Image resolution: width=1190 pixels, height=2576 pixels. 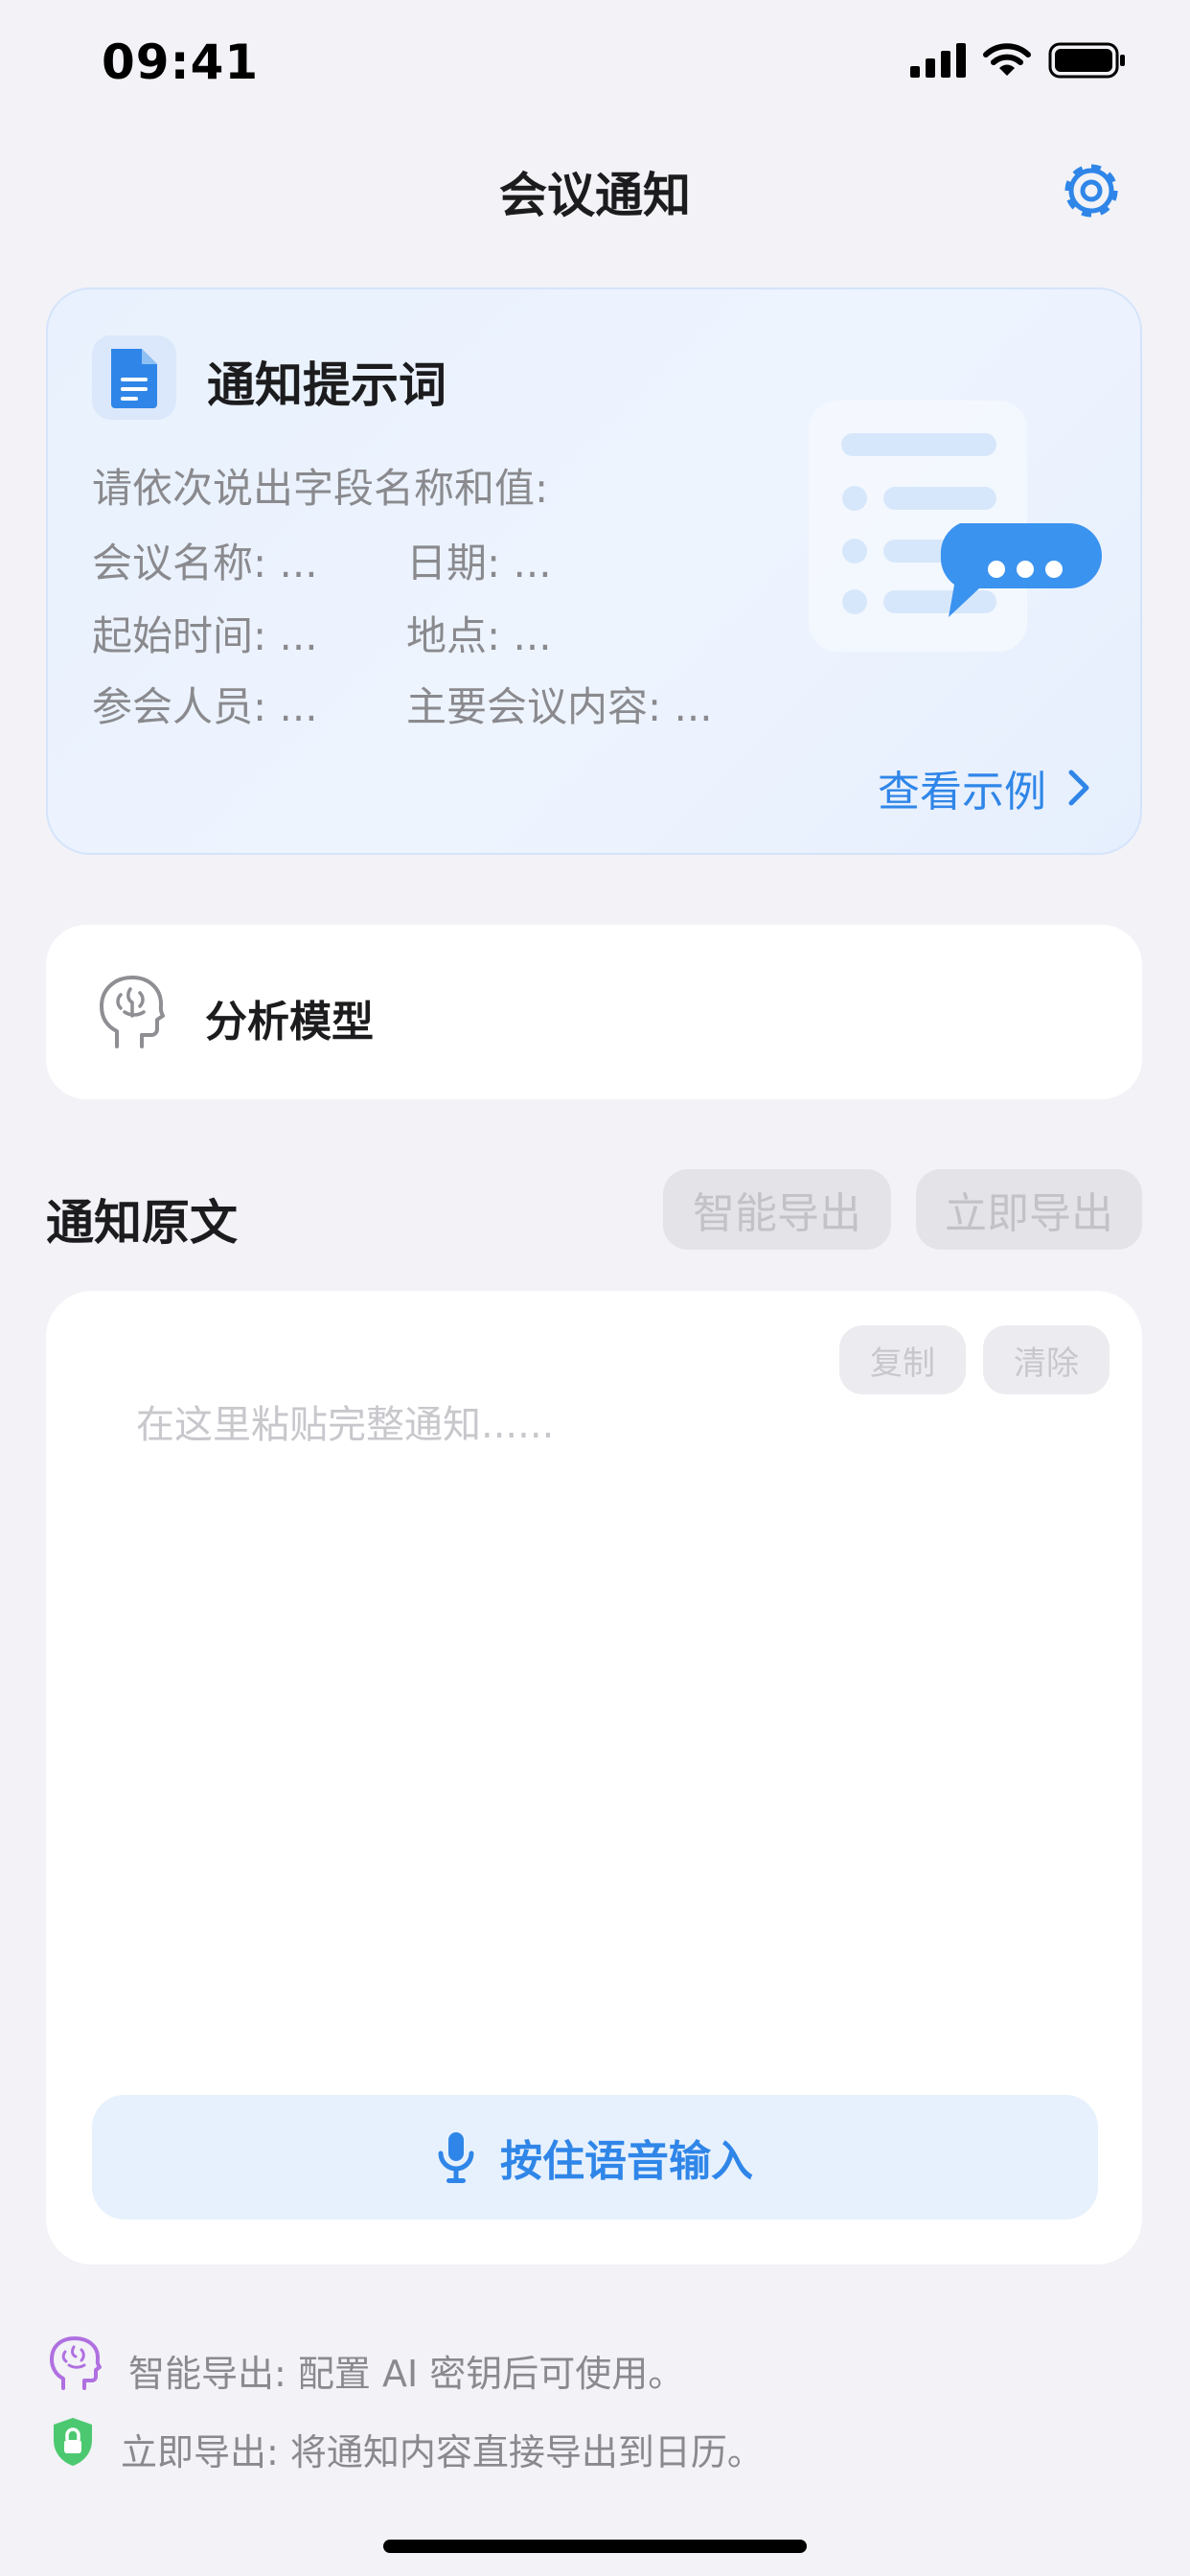 What do you see at coordinates (626, 2161) in the screenshot?
I see `voice-input-label: 按住语音输入` at bounding box center [626, 2161].